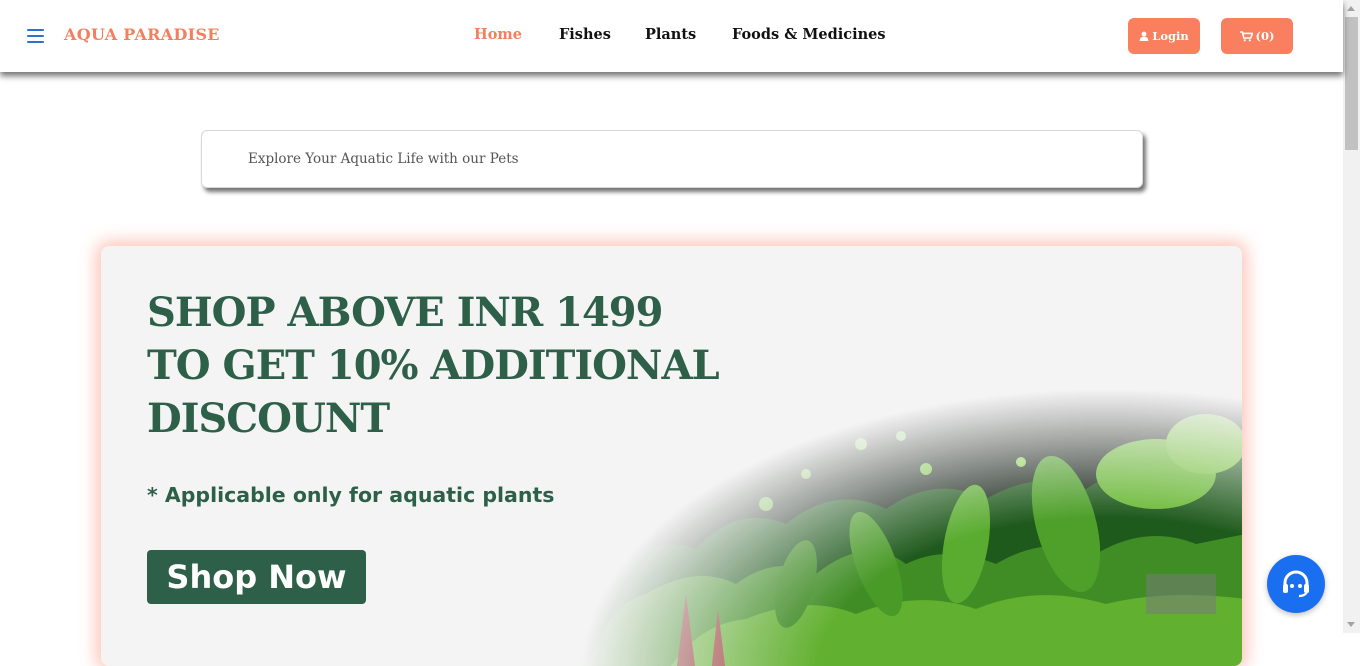 The height and width of the screenshot is (666, 1360). What do you see at coordinates (256, 577) in the screenshot?
I see `shop-now-button: Shop Now` at bounding box center [256, 577].